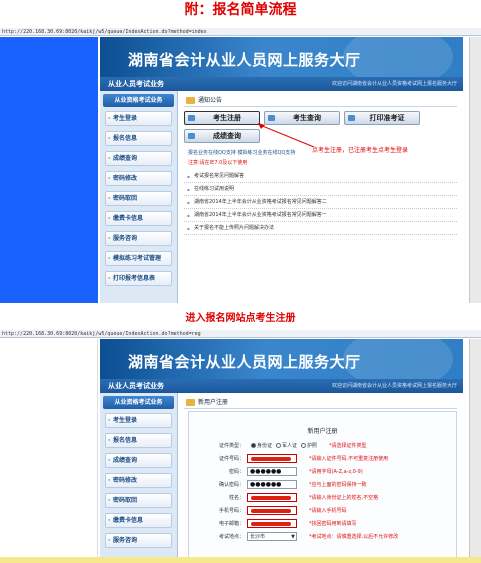 This screenshot has width=481, height=563. Describe the element at coordinates (320, 189) in the screenshot. I see `notice-item: 在线练习试用说明` at that location.